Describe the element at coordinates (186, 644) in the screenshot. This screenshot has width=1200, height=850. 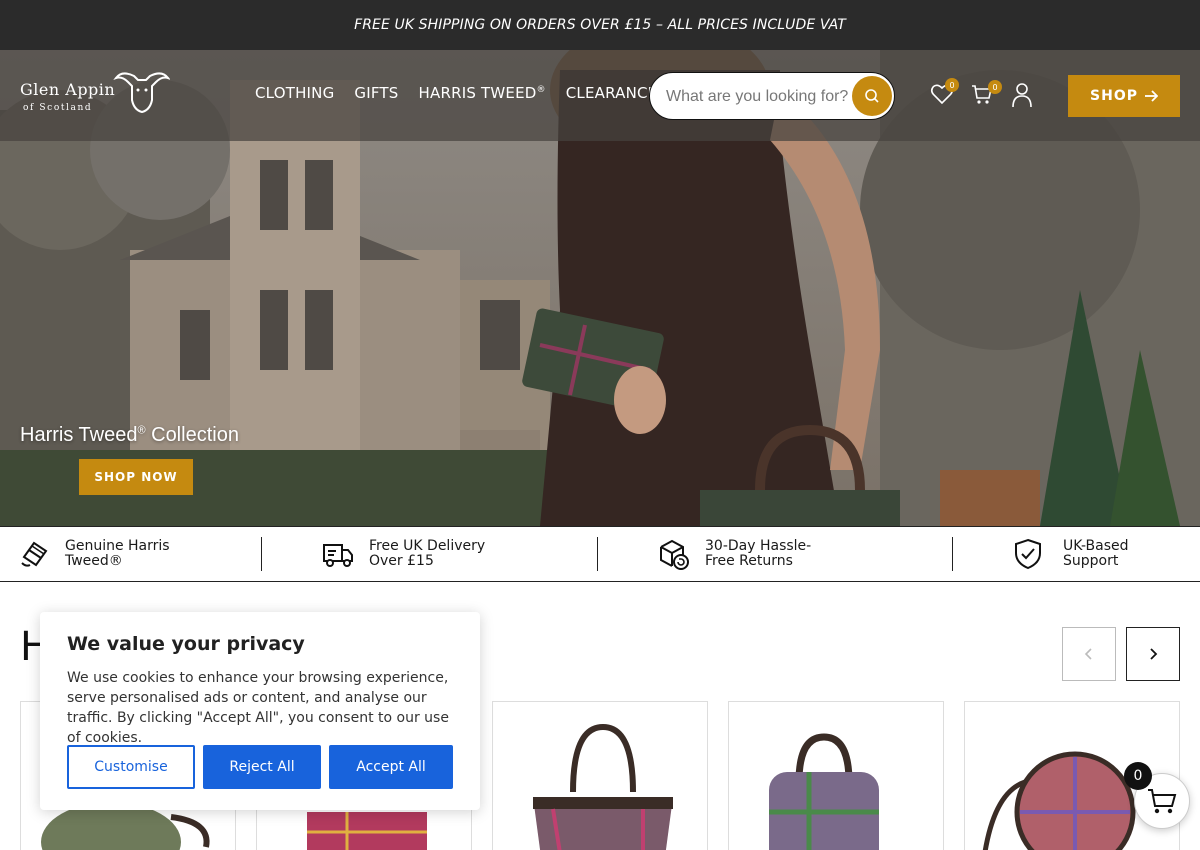
I see `cookie-title: We value your privacy` at that location.